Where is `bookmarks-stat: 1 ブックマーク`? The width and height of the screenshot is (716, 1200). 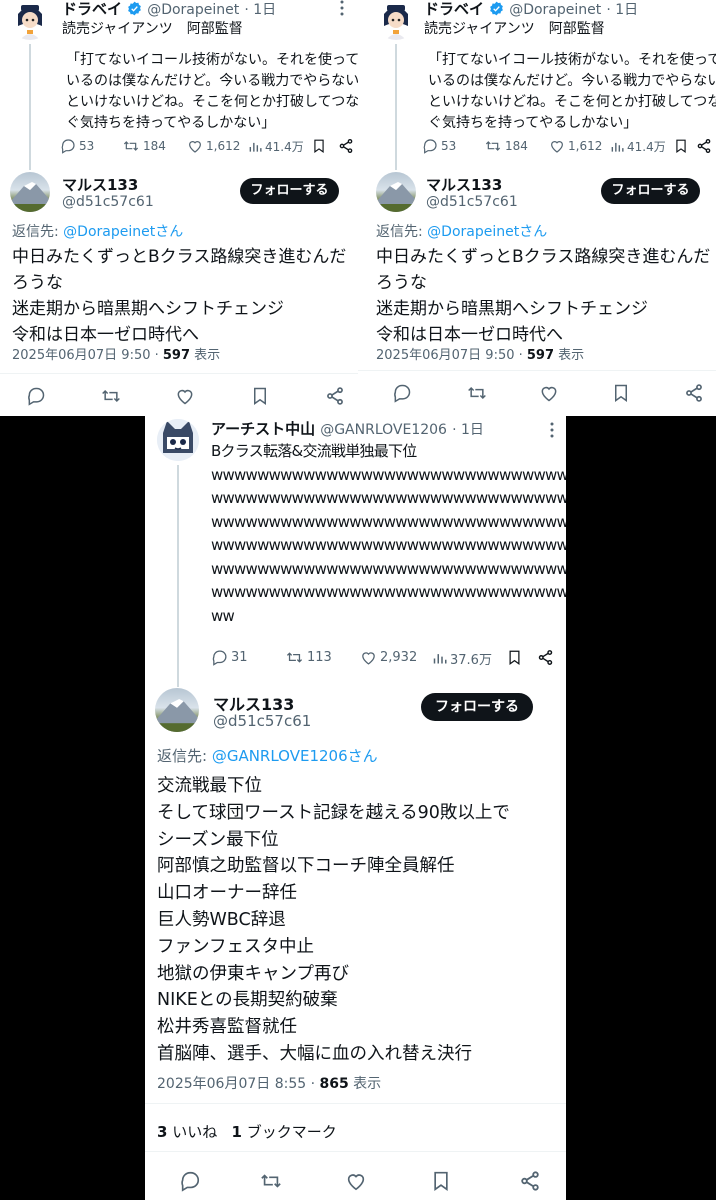 bookmarks-stat: 1 ブックマーク is located at coordinates (284, 1132).